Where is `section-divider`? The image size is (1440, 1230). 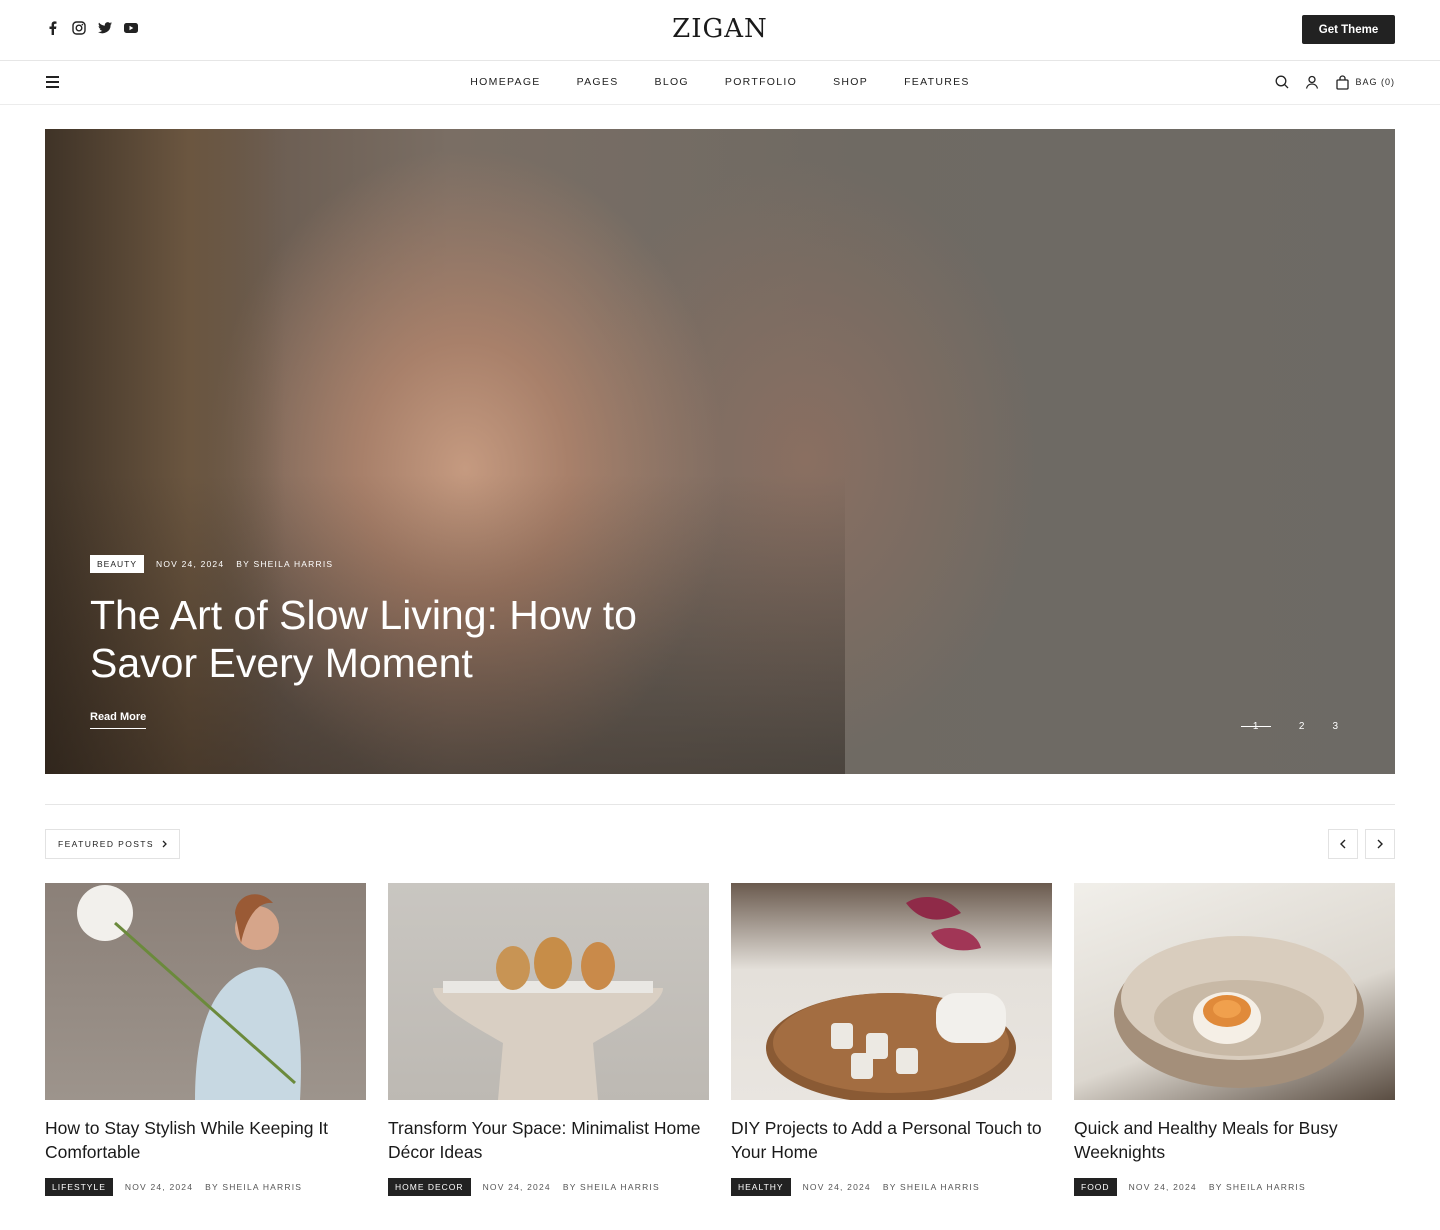
section-divider is located at coordinates (720, 804).